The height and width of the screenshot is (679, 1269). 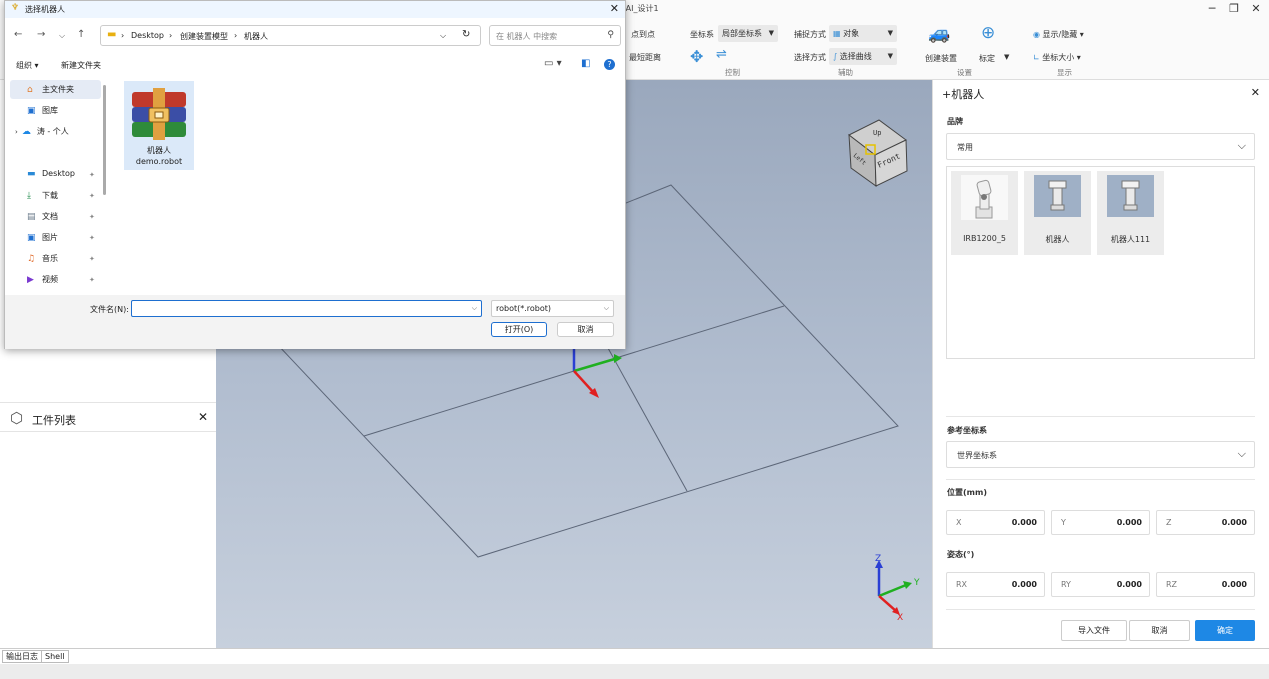 I want to click on coord-dropdown: 局部坐标系 ▼, so click(x=748, y=33).